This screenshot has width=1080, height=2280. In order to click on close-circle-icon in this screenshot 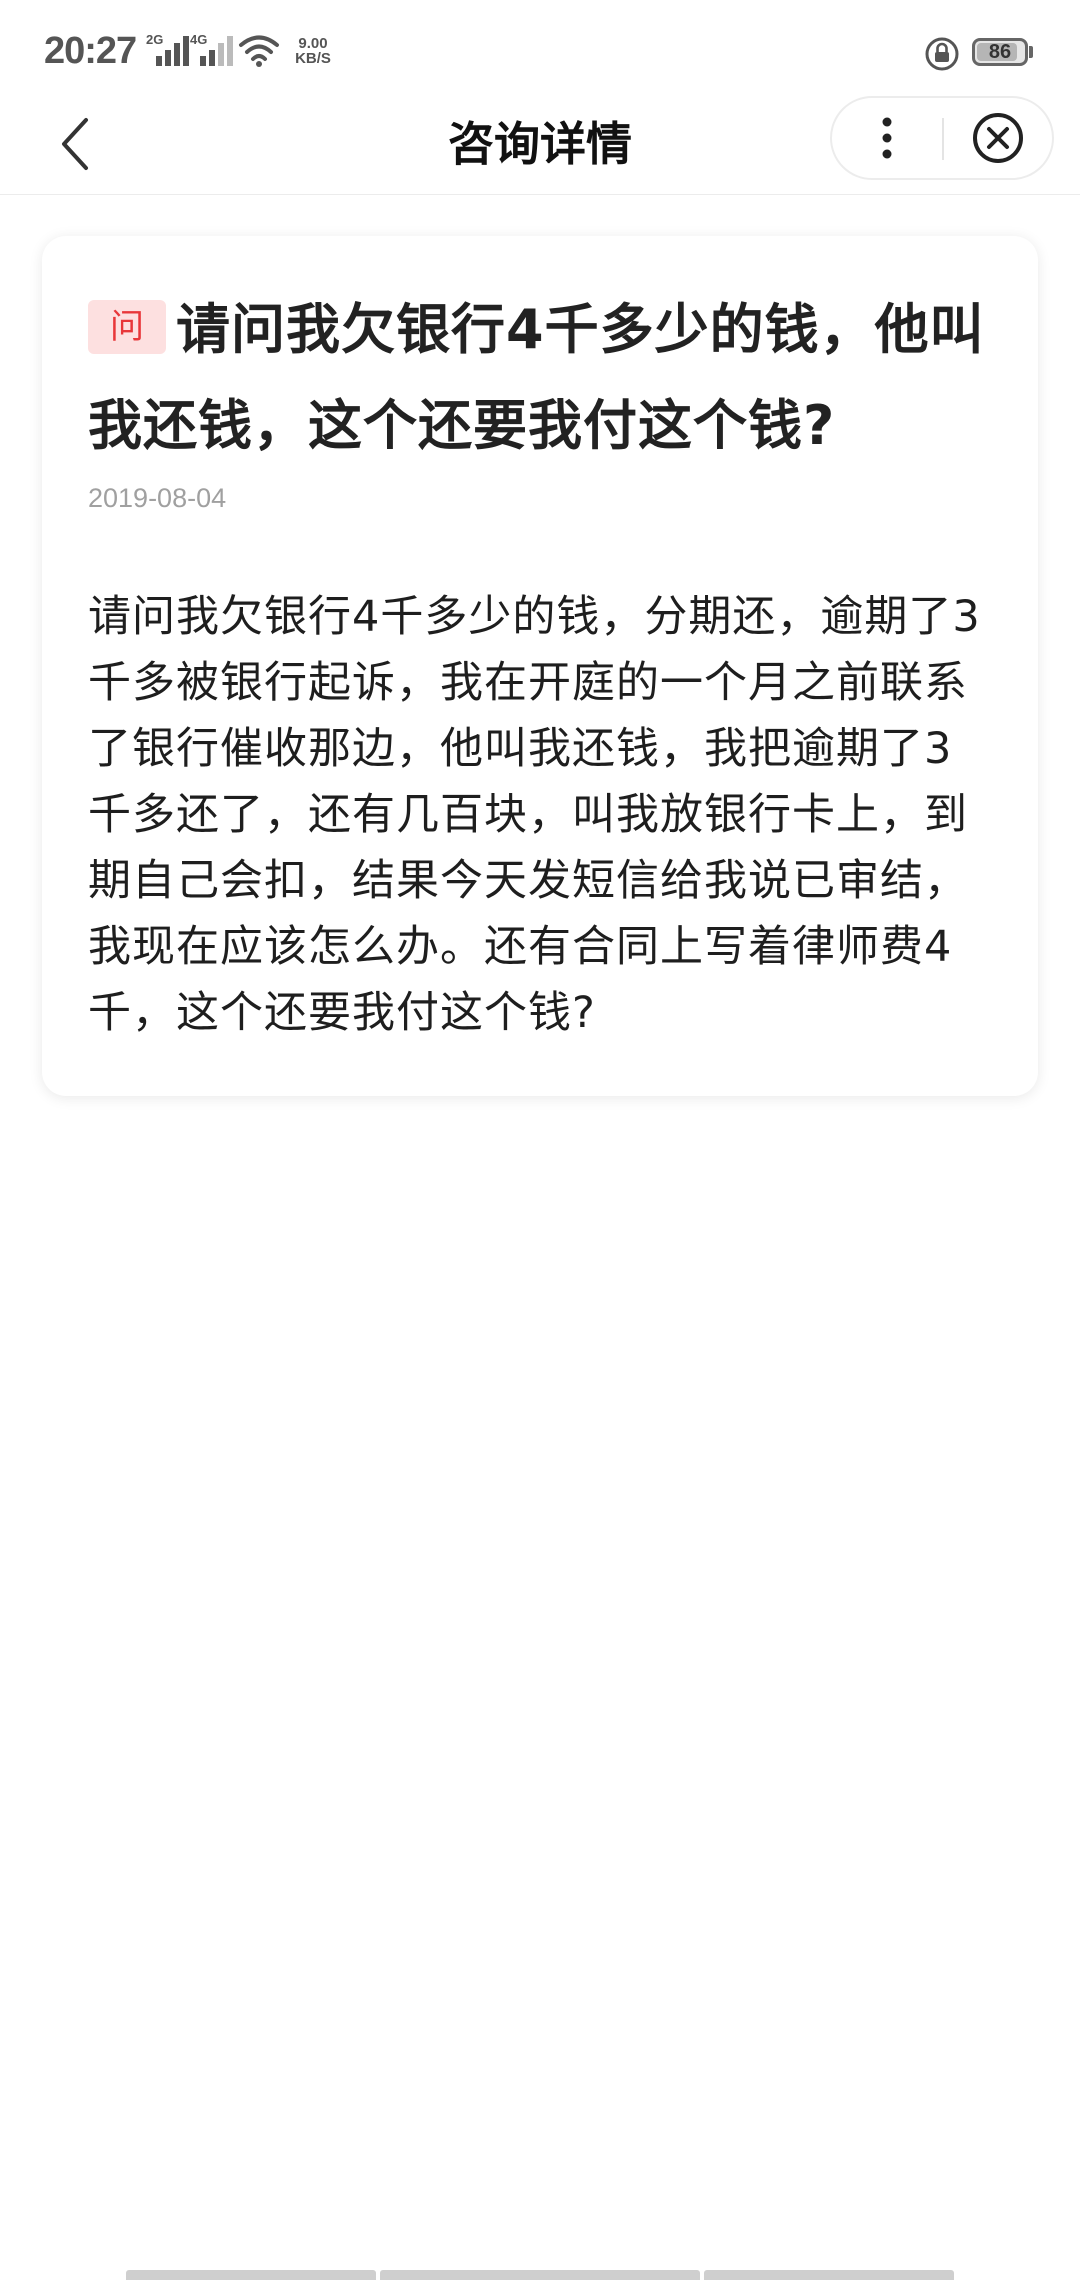, I will do `click(998, 138)`.